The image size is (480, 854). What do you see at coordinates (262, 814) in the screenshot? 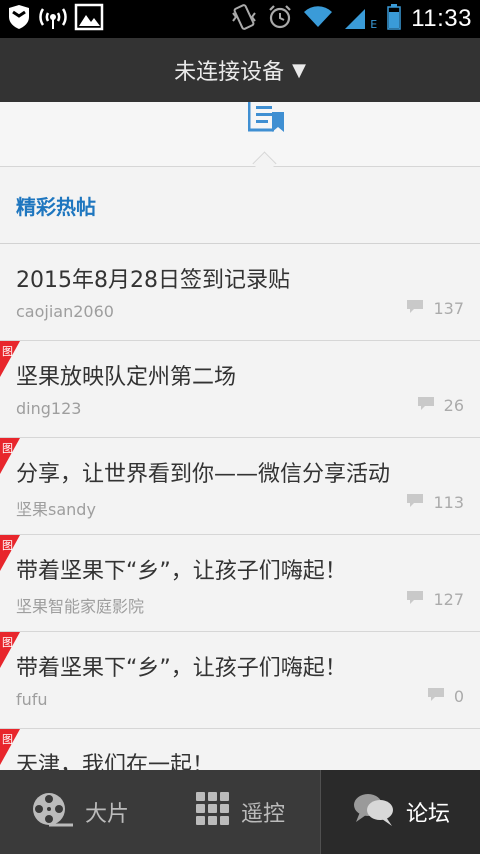
I see `tab-label: 遥控` at bounding box center [262, 814].